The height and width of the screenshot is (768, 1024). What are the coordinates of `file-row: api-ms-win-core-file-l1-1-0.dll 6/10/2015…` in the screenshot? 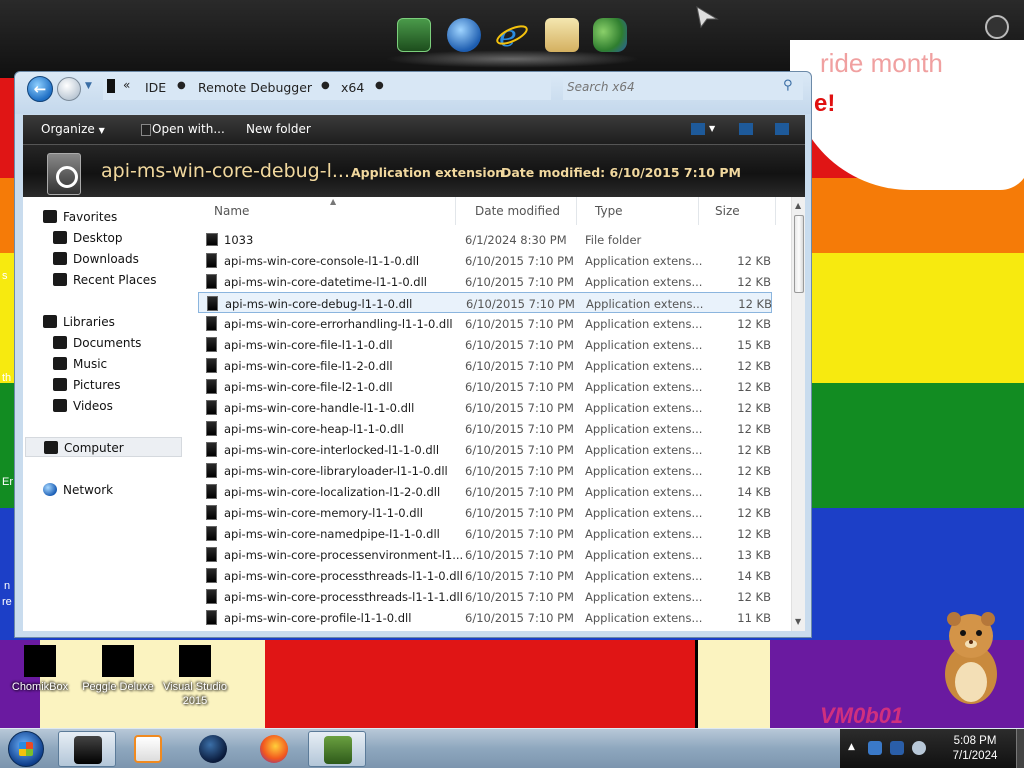 It's located at (492, 344).